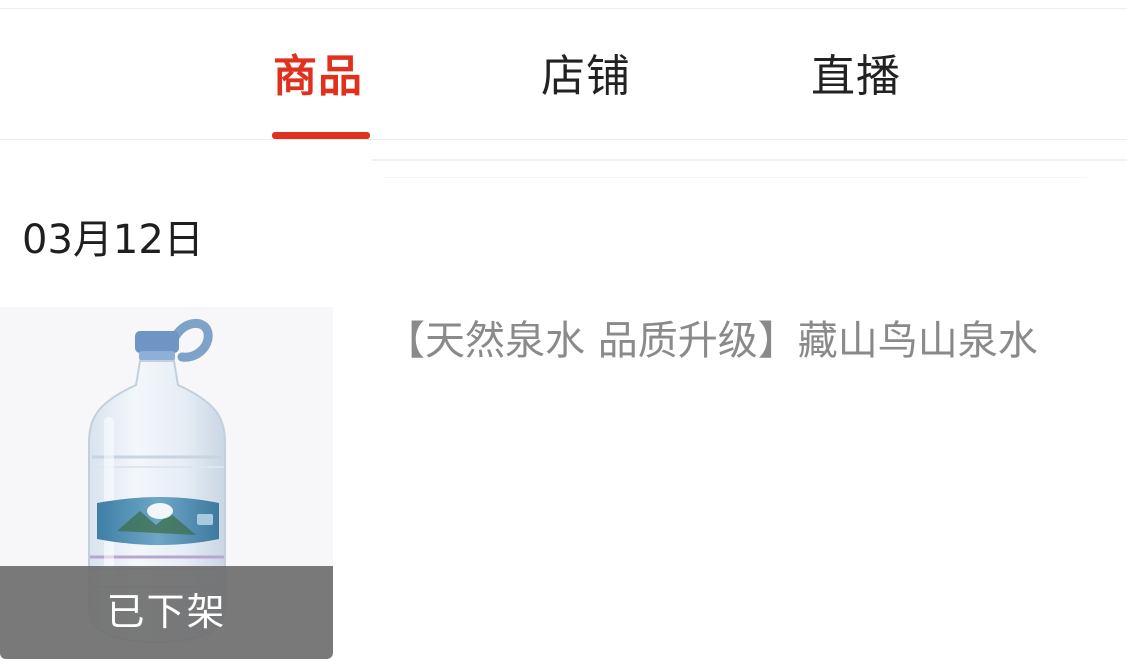  What do you see at coordinates (856, 77) in the screenshot?
I see `tab-live: 直播` at bounding box center [856, 77].